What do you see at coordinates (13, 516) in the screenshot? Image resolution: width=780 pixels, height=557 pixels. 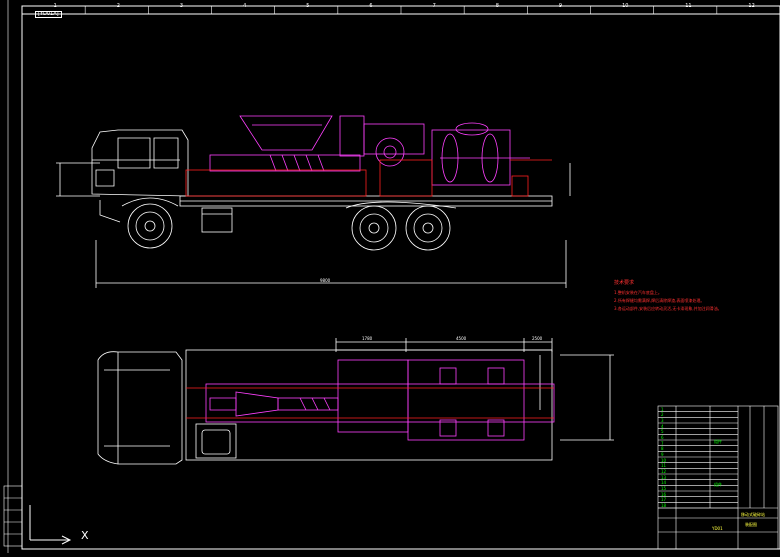 I see `left-label-panel` at bounding box center [13, 516].